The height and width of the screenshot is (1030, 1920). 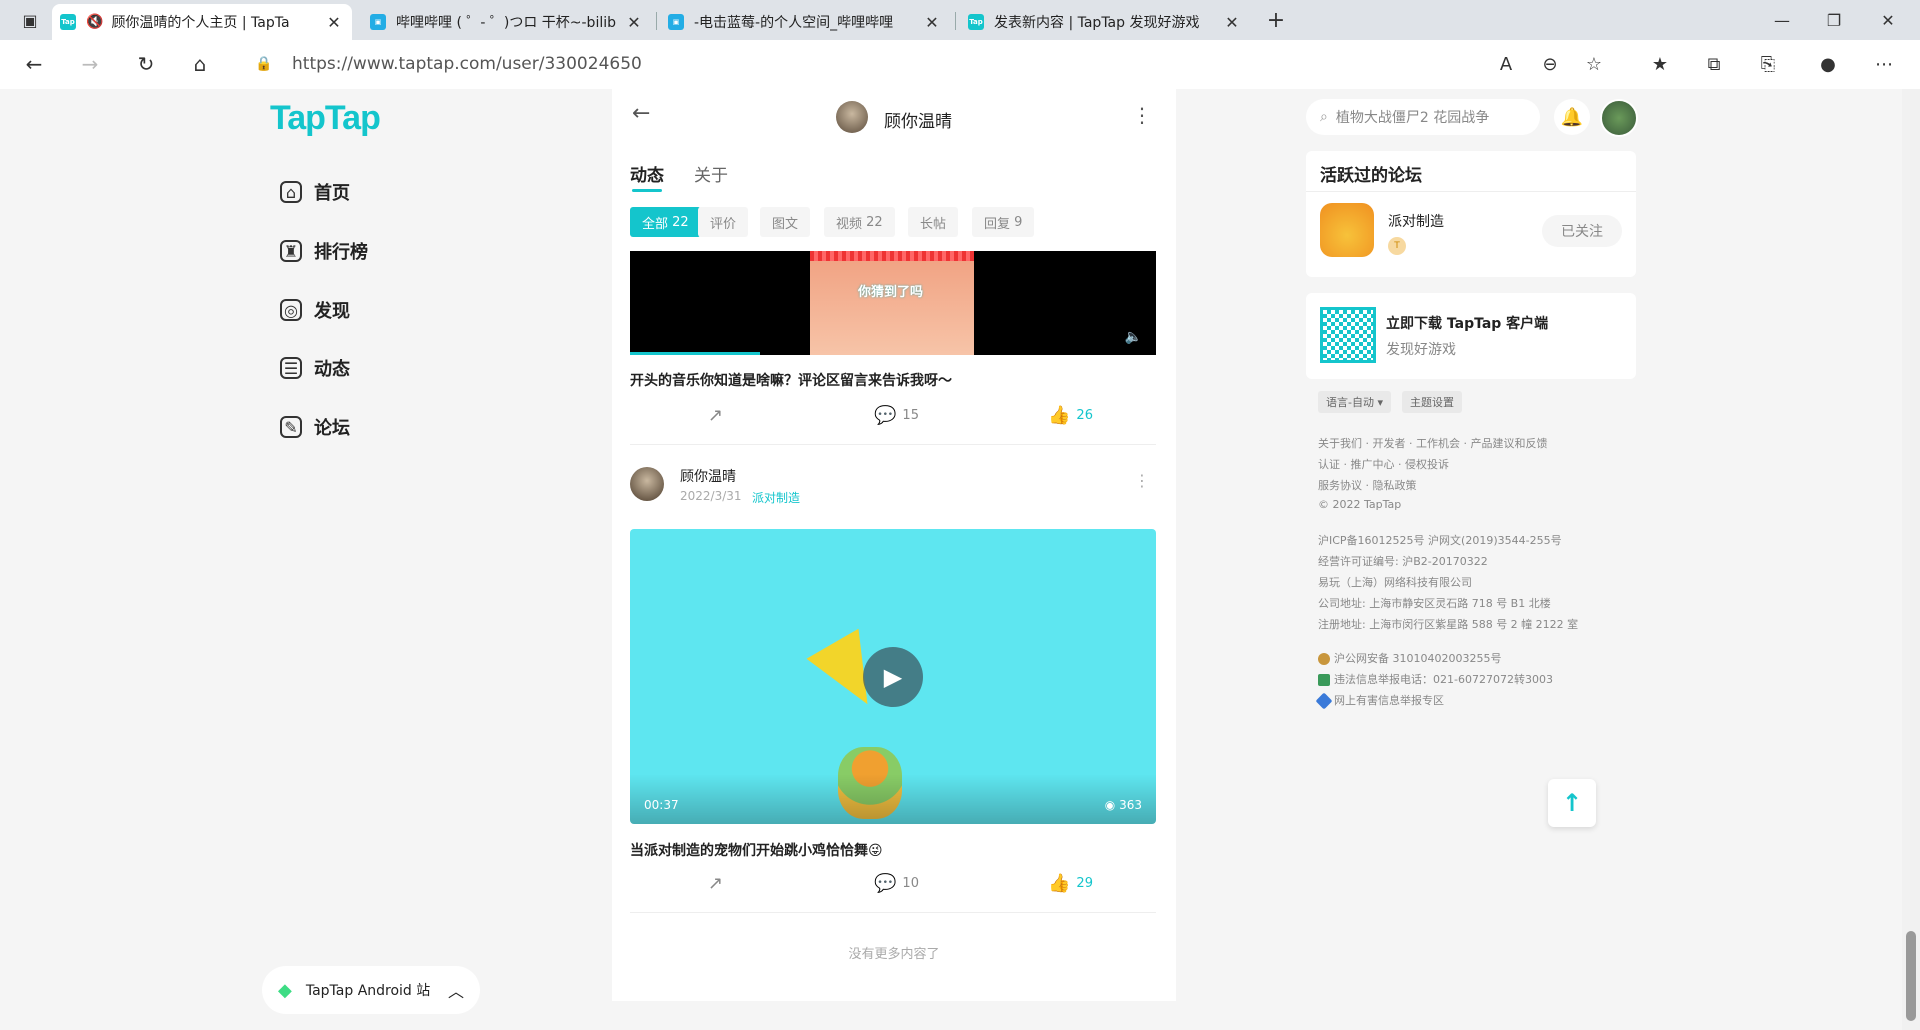 What do you see at coordinates (910, 883) in the screenshot?
I see `comment-count: 10` at bounding box center [910, 883].